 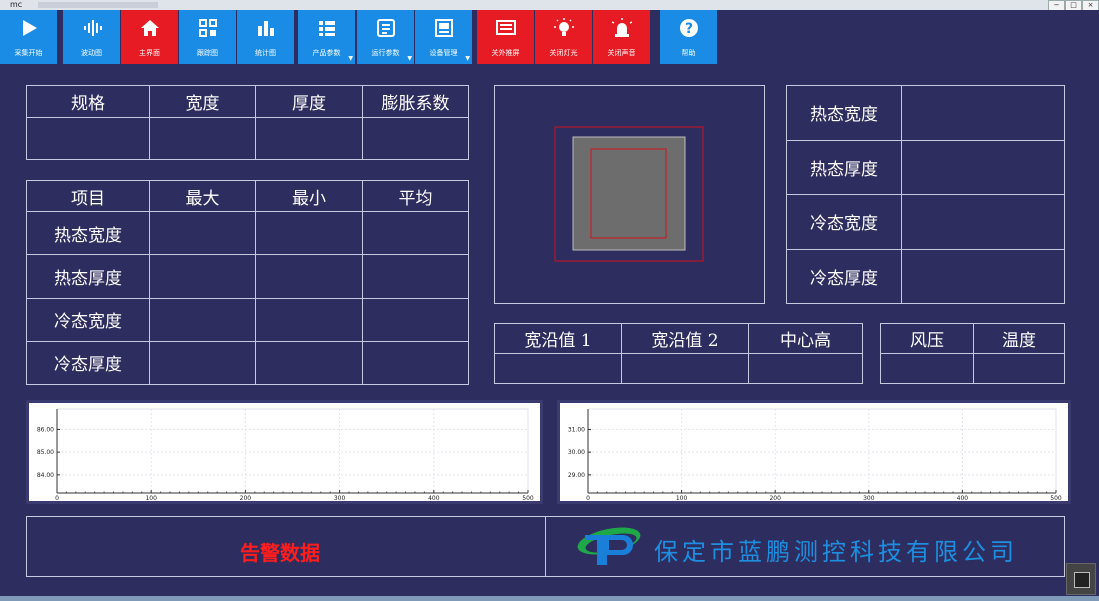 What do you see at coordinates (563, 27) in the screenshot?
I see `bulb-icon` at bounding box center [563, 27].